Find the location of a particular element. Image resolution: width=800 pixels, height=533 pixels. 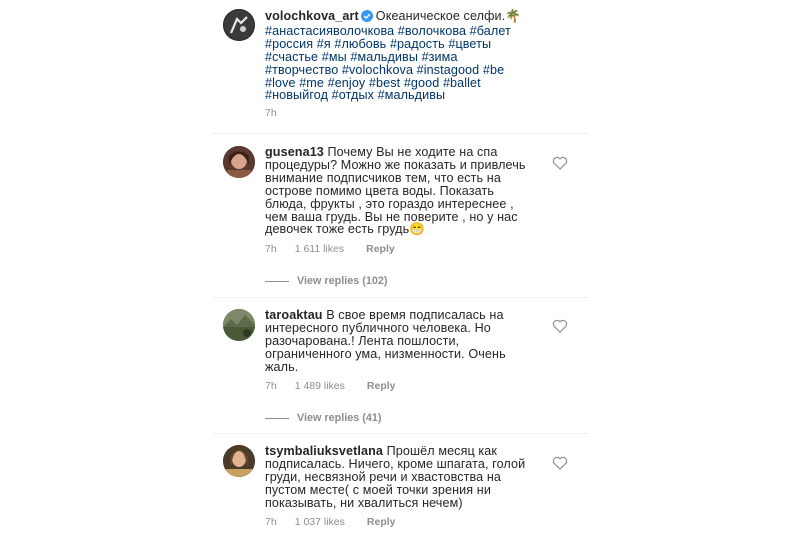

comment-username: gusena13 is located at coordinates (294, 152).